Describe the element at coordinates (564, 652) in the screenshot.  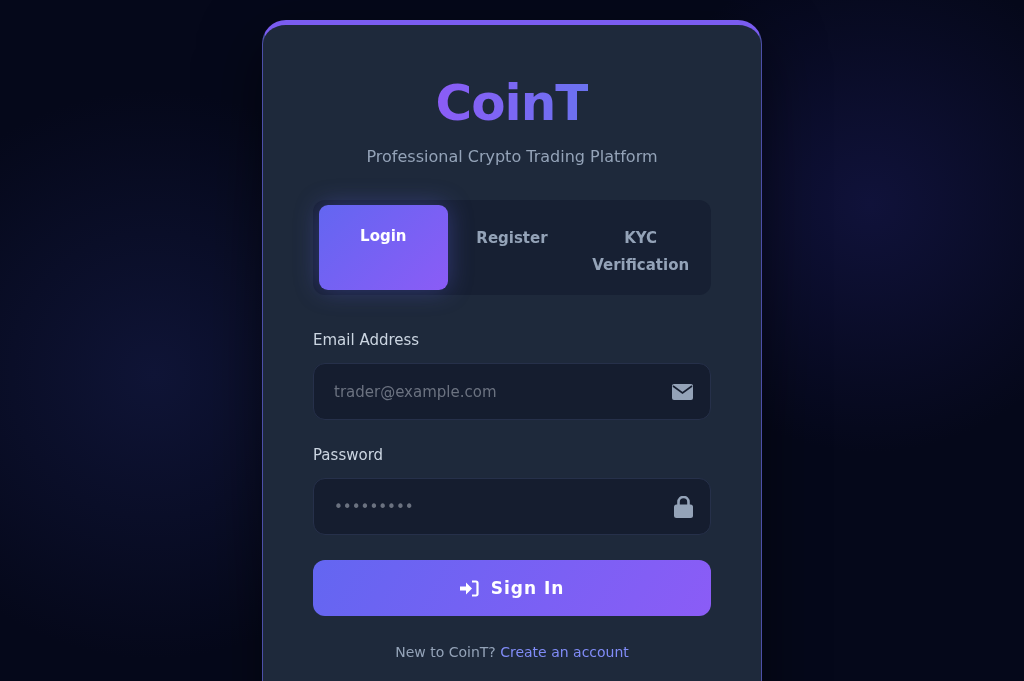
I see `create-account-link: Create an account` at that location.